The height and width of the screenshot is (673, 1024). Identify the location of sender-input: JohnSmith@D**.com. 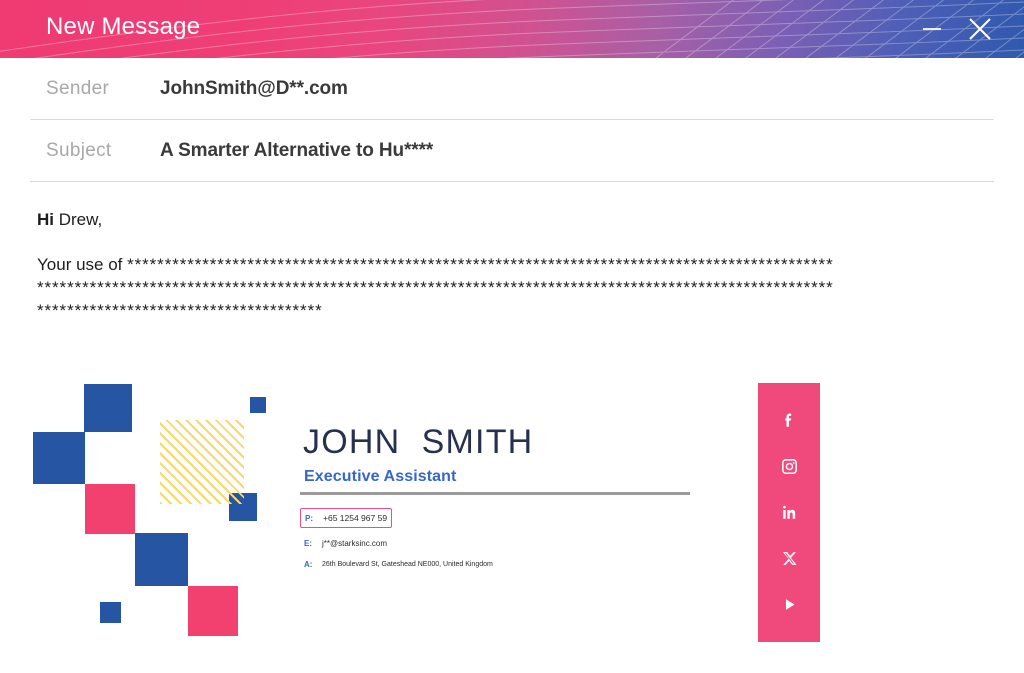
(592, 89).